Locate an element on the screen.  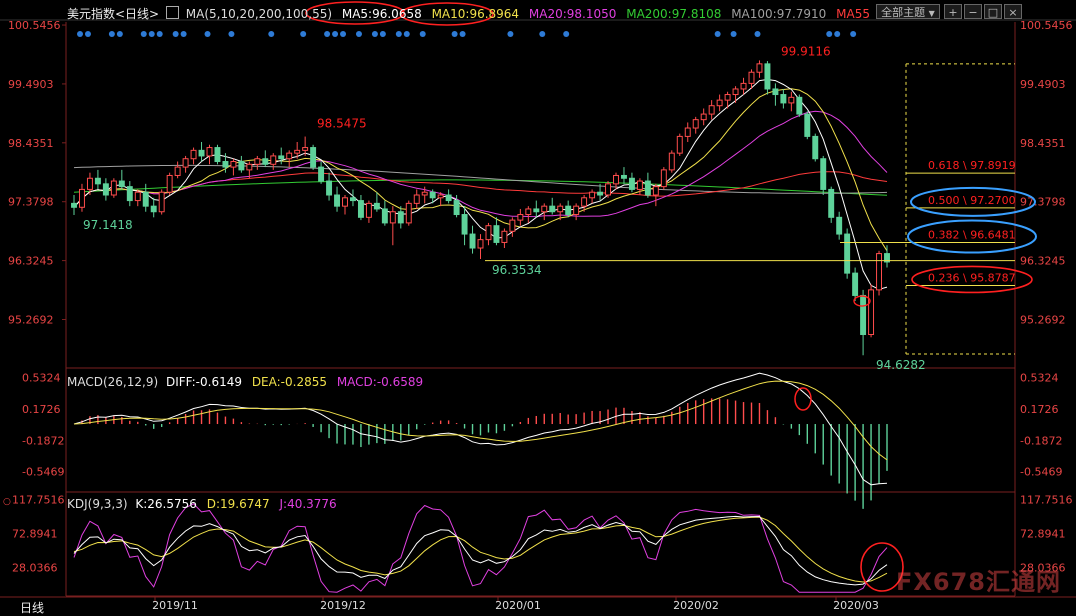
ma5-value: MA5:96.0658 is located at coordinates (381, 14).